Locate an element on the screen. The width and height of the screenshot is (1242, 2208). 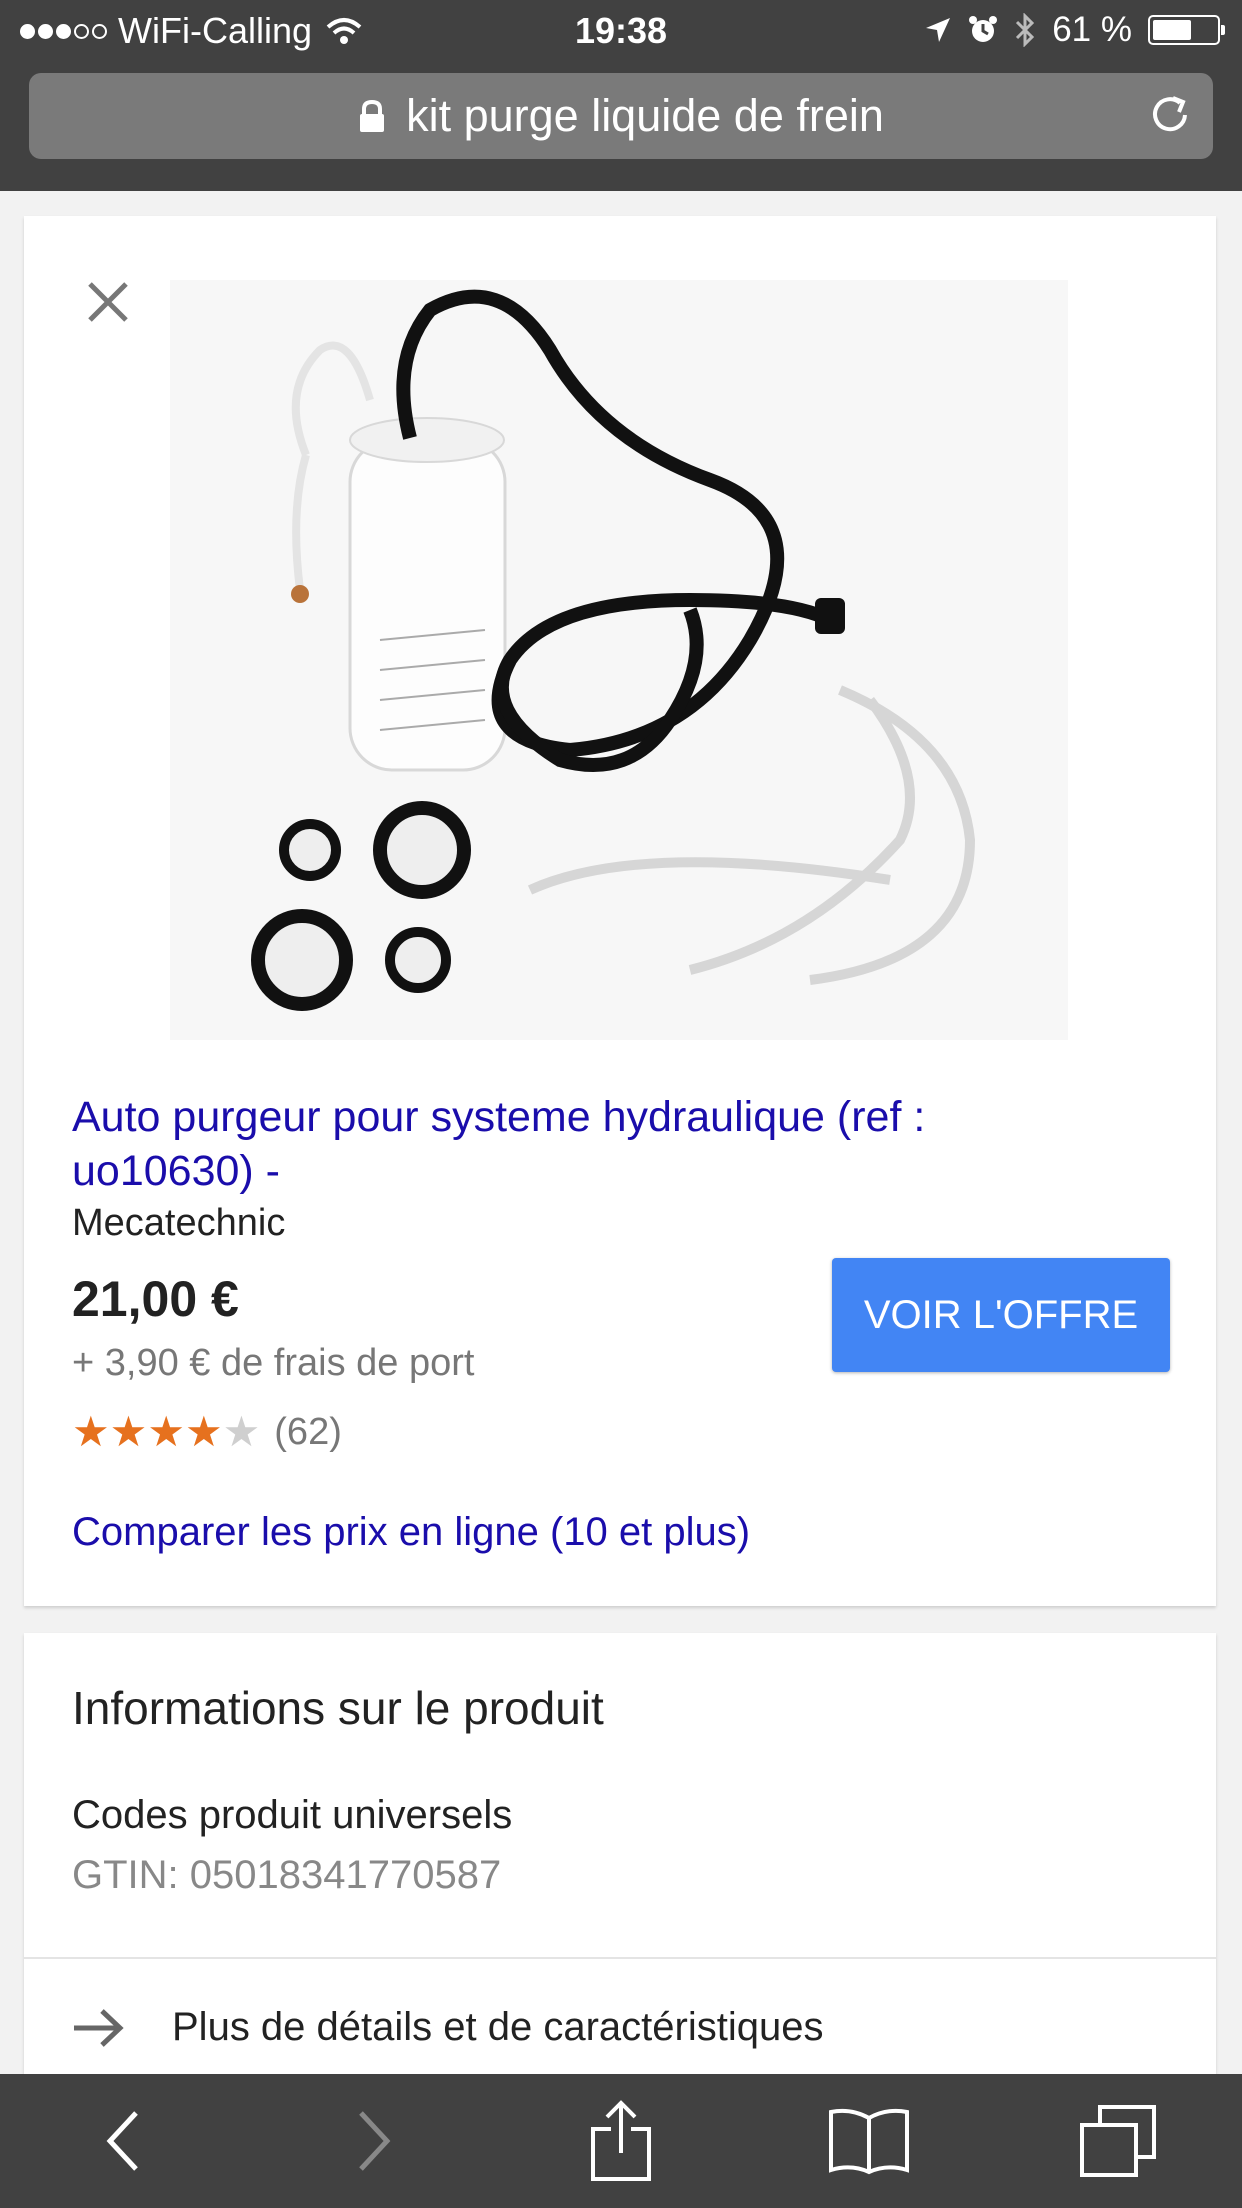
alarm-icon is located at coordinates (983, 29).